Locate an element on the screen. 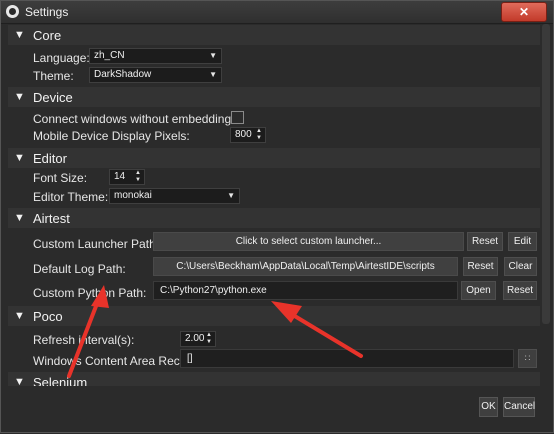  editor-theme-combobox: monokai ▼ is located at coordinates (174, 196).